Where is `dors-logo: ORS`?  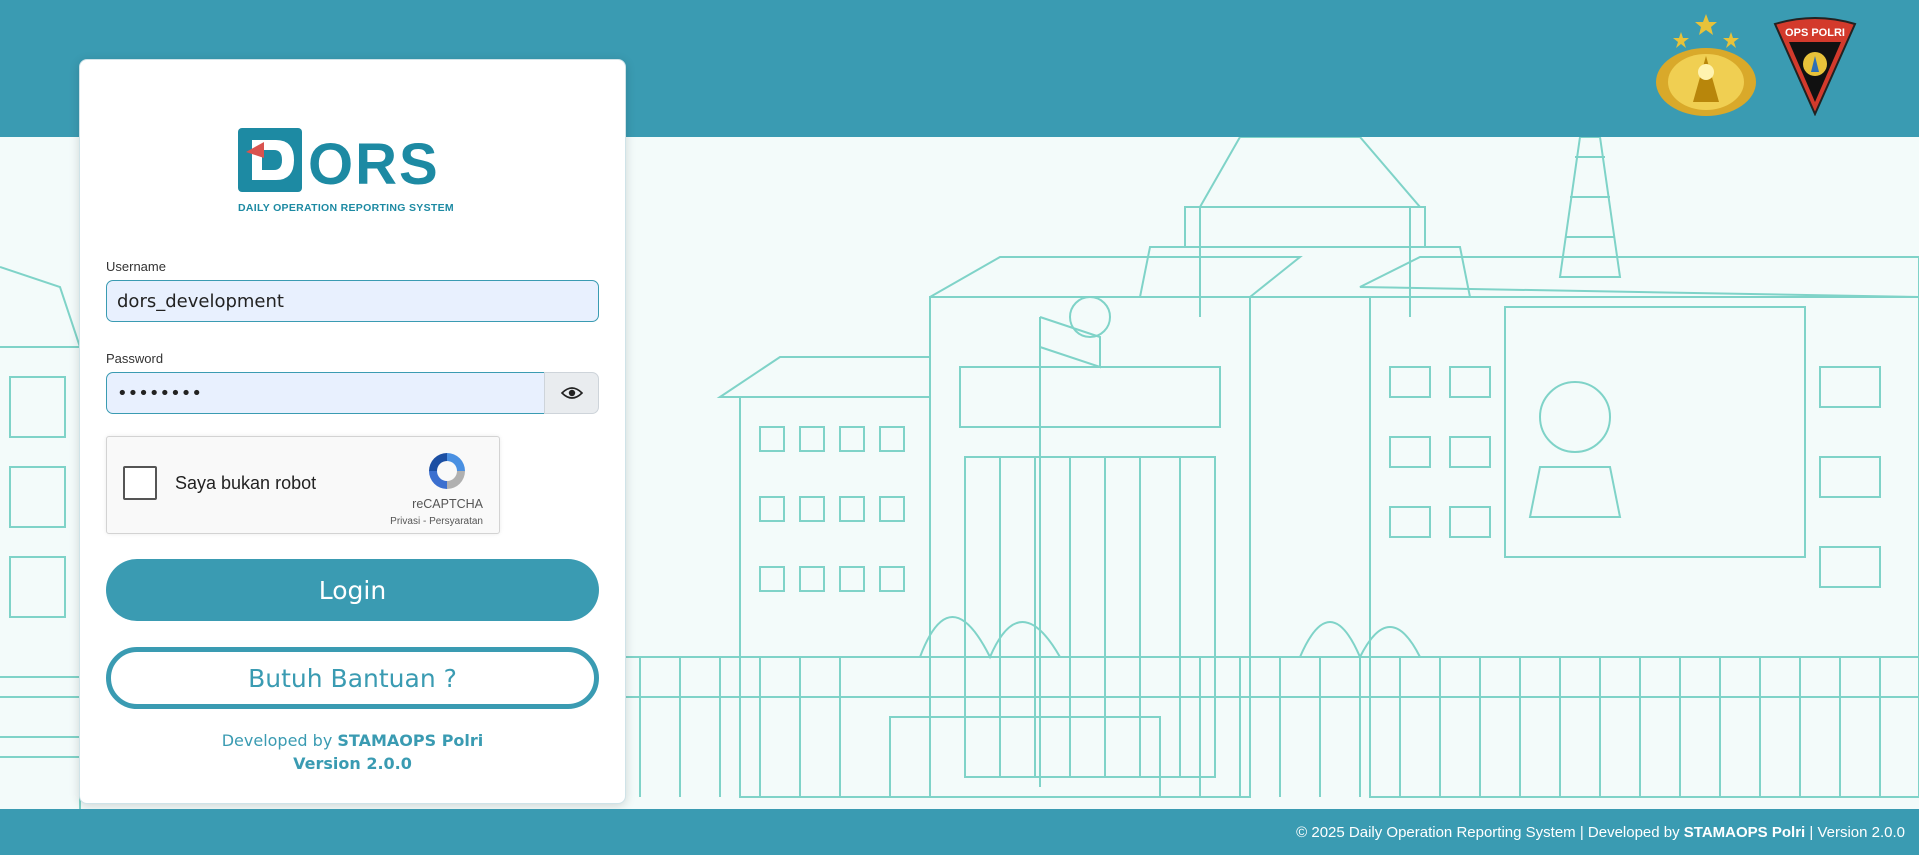 dors-logo: ORS is located at coordinates (339, 162).